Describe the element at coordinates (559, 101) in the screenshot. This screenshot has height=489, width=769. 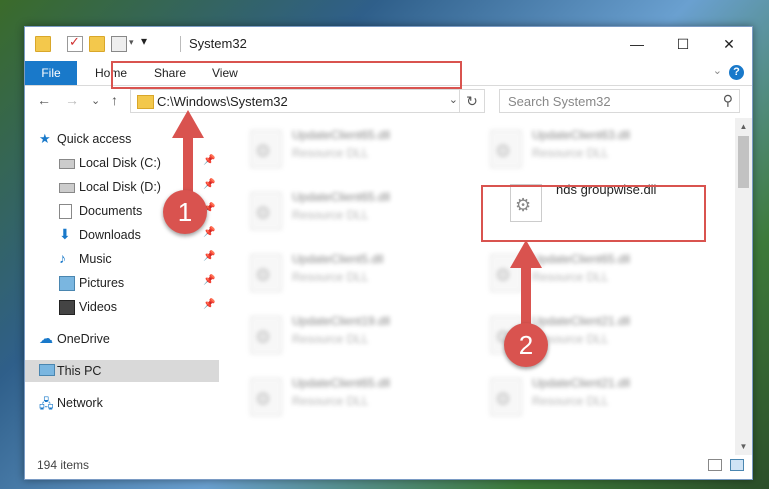
I see `search-placeholder: Search System32` at that location.